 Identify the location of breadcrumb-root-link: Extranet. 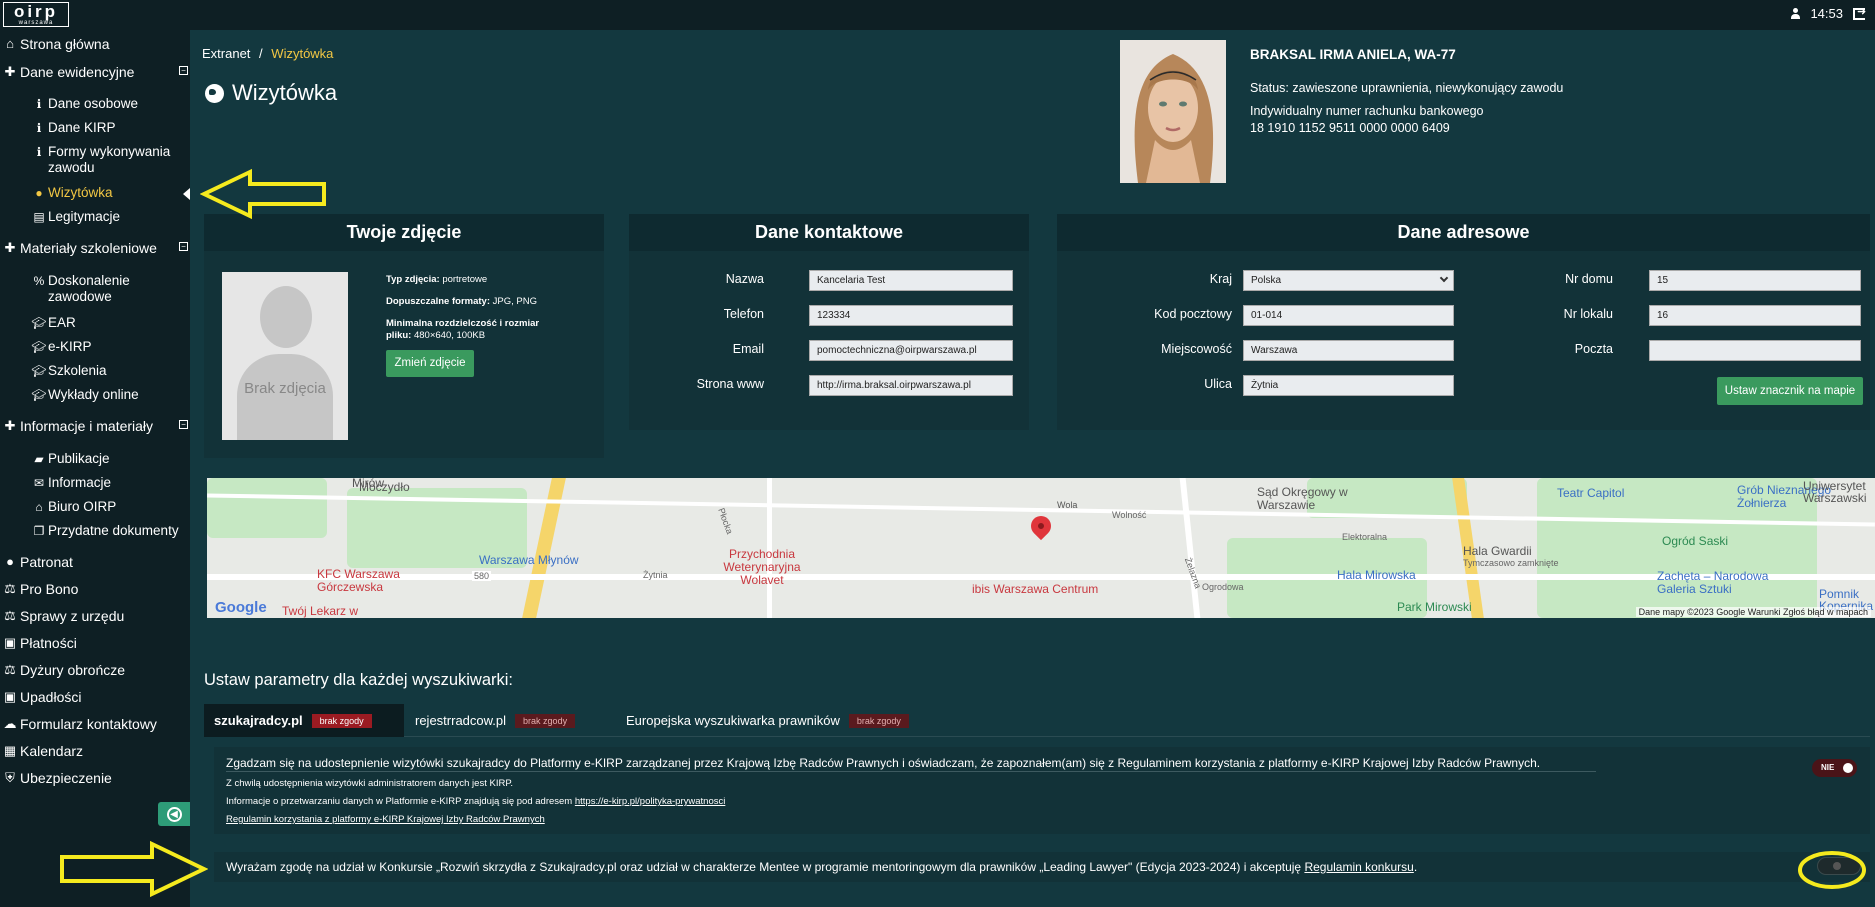
(226, 53).